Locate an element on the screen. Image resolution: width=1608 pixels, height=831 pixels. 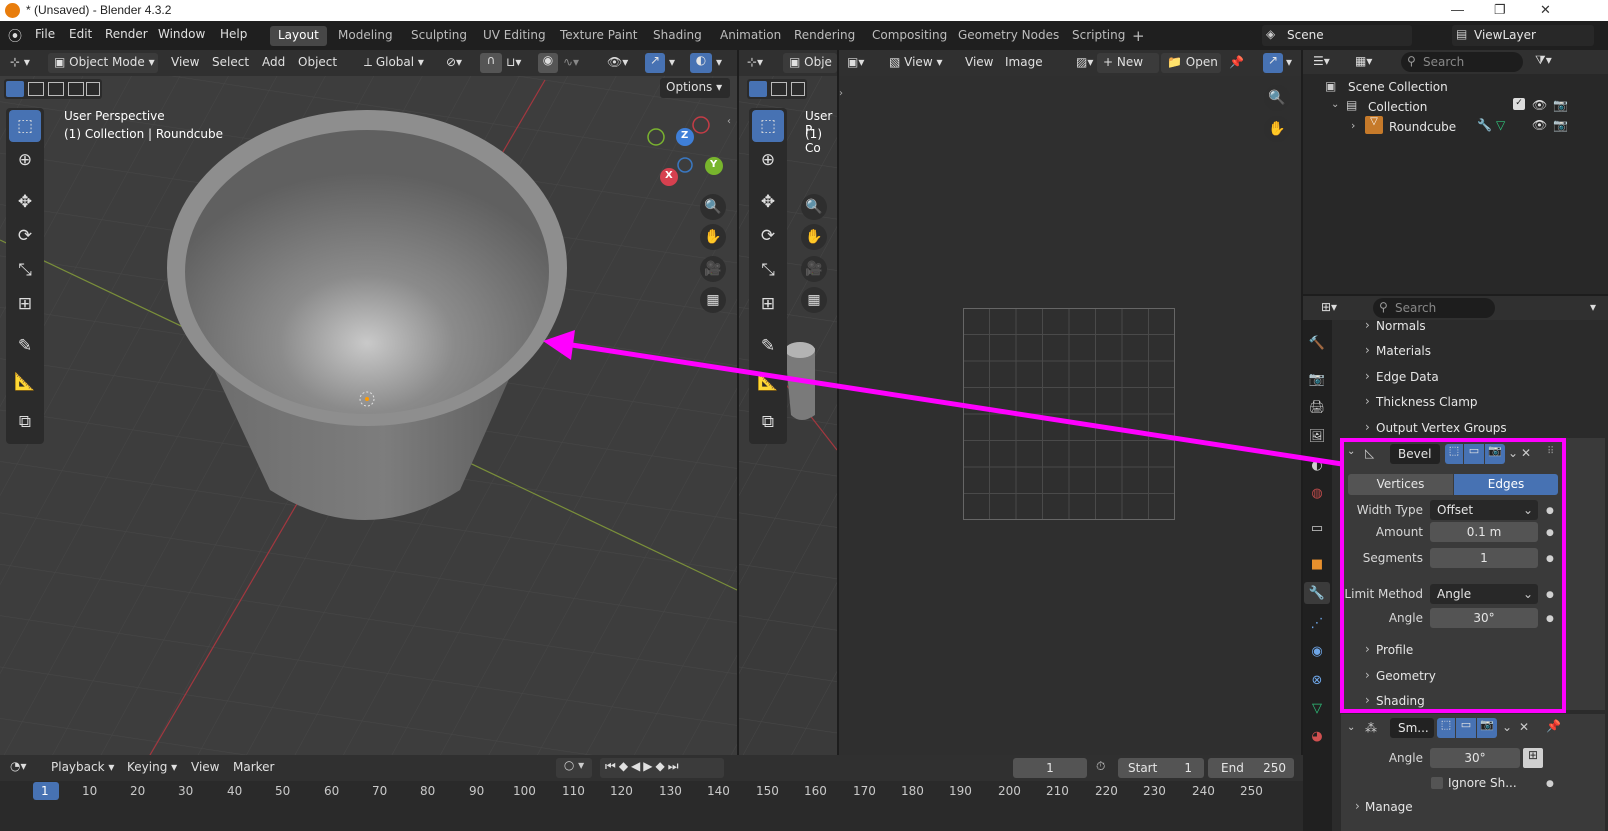
scale-tool-icon: ⤡ is located at coordinates (25, 270).